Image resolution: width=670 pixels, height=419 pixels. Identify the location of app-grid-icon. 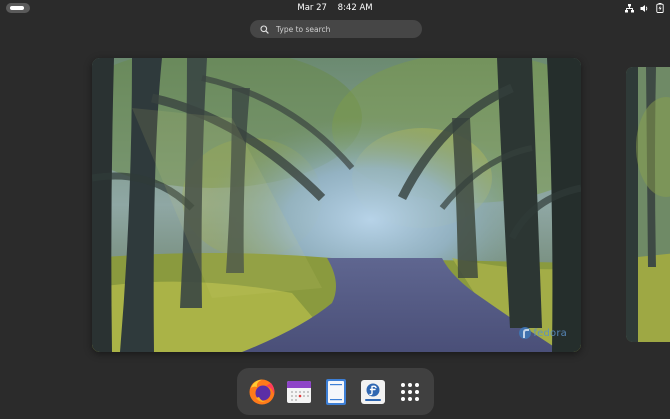
(409, 391).